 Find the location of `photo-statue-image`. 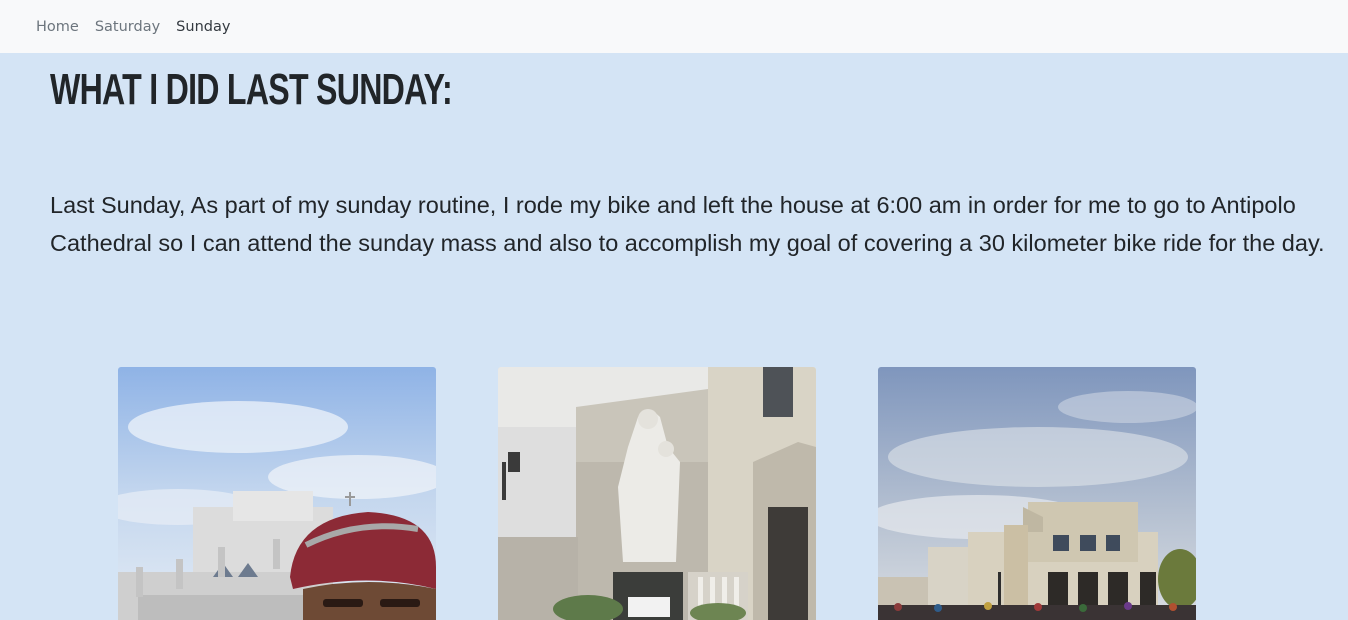

photo-statue-image is located at coordinates (657, 493).